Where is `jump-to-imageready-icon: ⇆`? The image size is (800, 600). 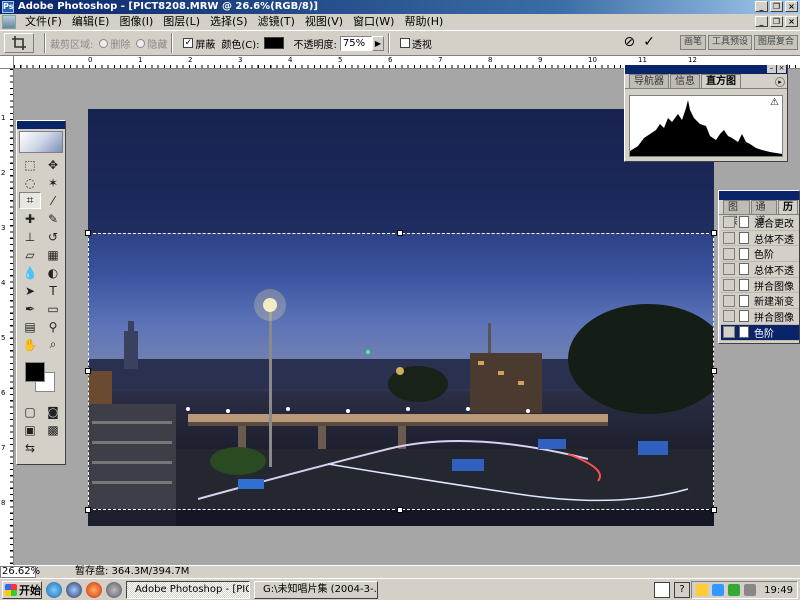
jump-to-imageready-icon: ⇆ is located at coordinates (30, 447).